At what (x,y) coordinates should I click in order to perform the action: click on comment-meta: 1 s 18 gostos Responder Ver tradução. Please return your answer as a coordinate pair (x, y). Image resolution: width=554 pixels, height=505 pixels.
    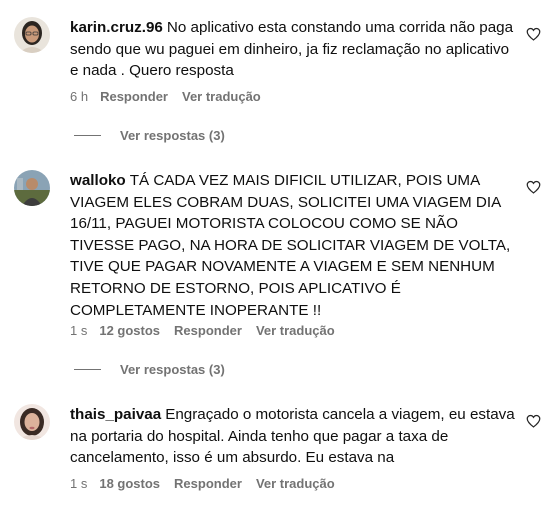
    Looking at the image, I should click on (209, 484).